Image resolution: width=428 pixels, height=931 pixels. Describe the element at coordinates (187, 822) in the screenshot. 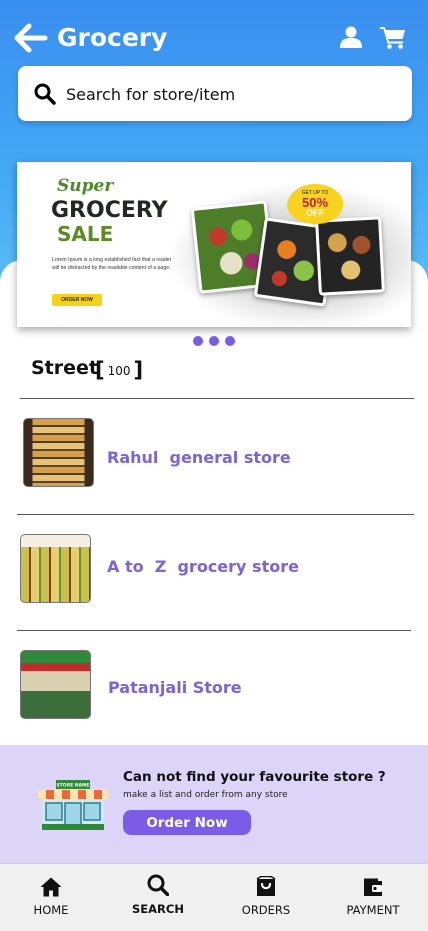

I see `order-now-button: Order Now` at that location.